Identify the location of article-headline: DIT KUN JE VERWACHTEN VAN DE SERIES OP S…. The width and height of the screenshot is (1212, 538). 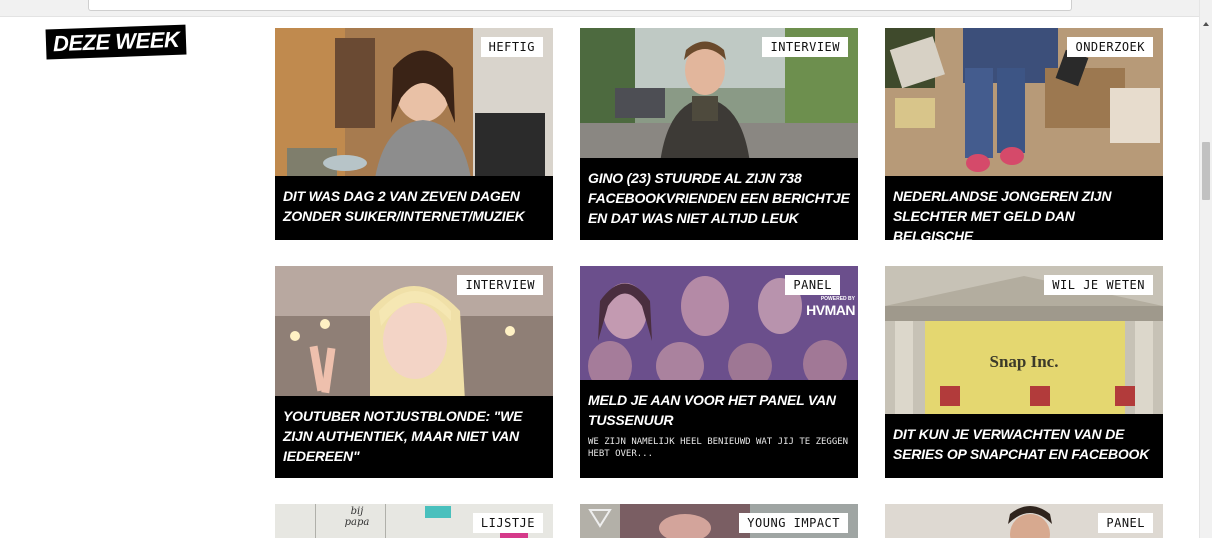
(1024, 444).